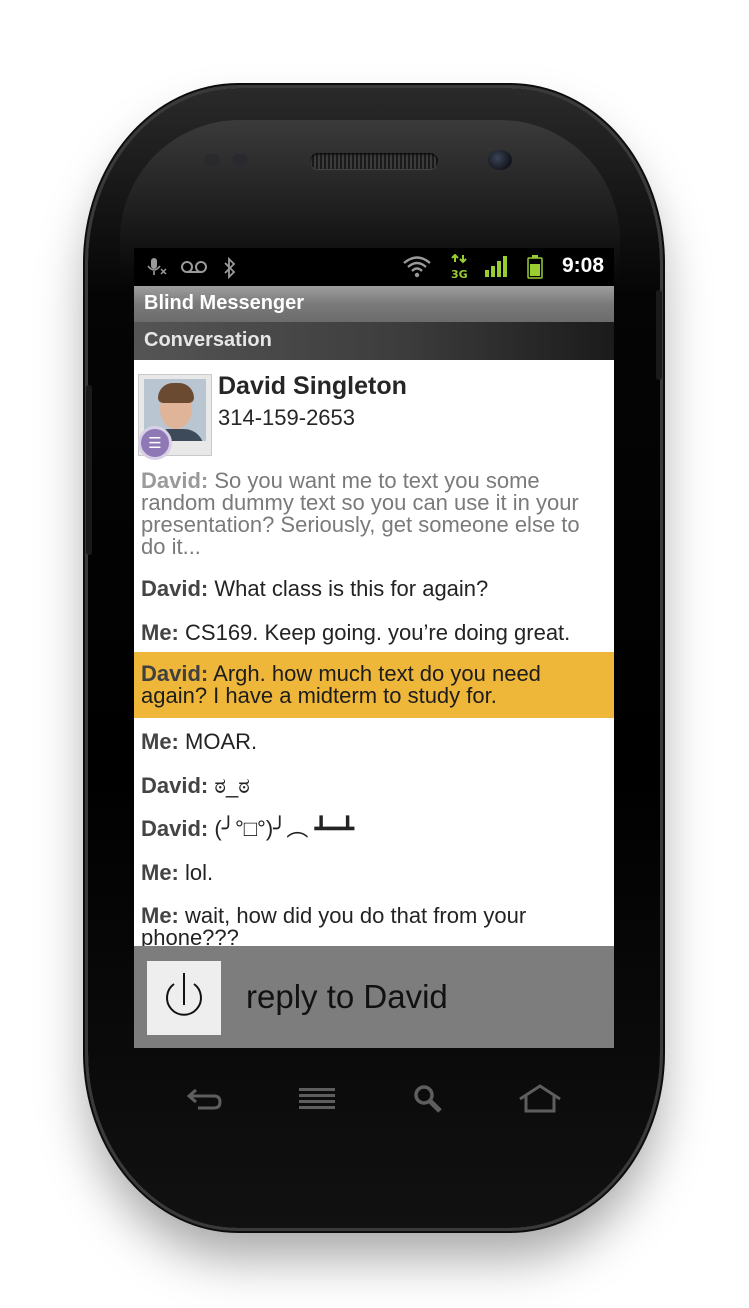 This screenshot has width=749, height=1308. What do you see at coordinates (240, 160) in the screenshot?
I see `light-sensor` at bounding box center [240, 160].